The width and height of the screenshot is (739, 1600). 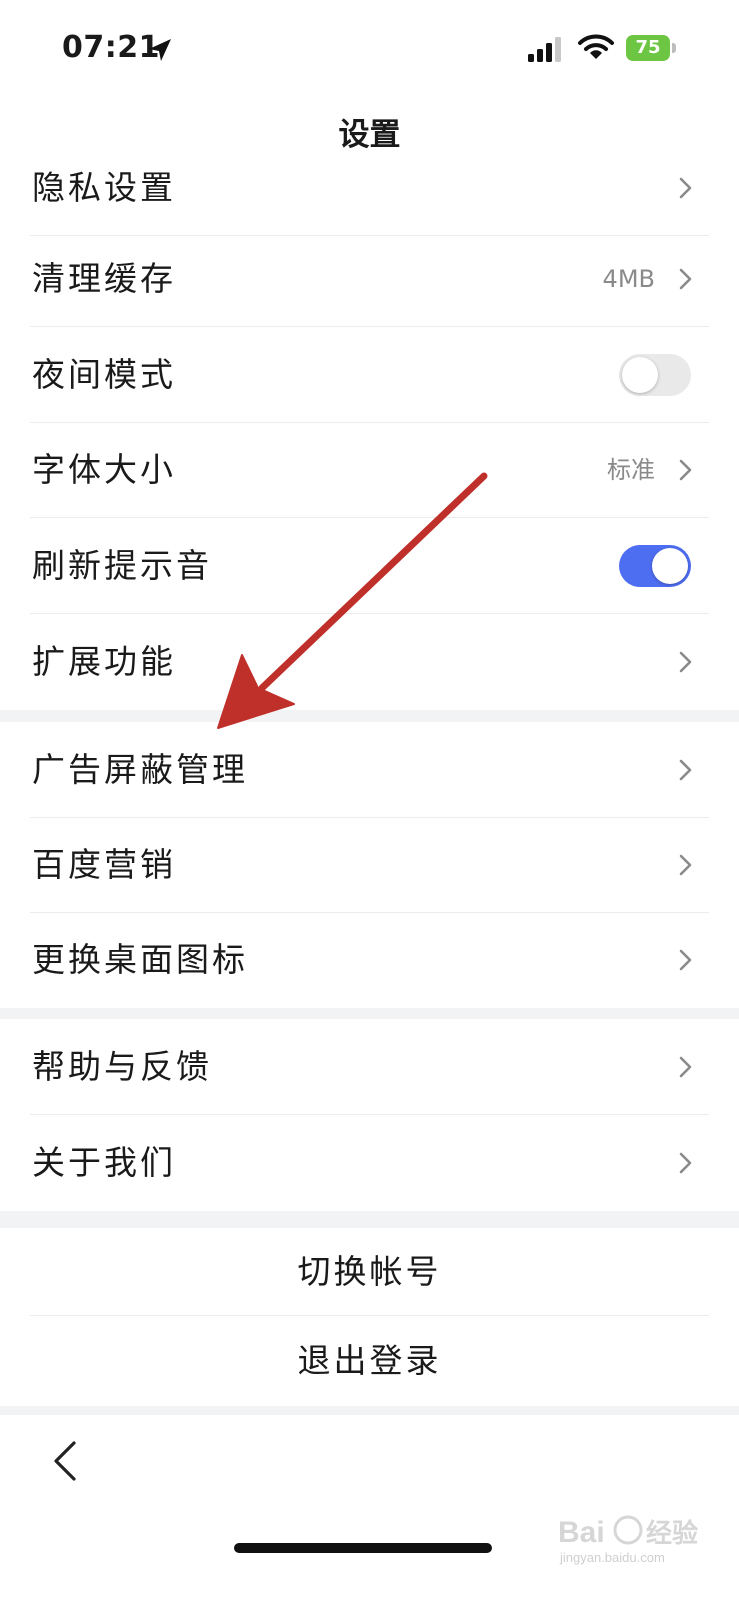 I want to click on row-font-size: 字体大小 标准, so click(x=369, y=470).